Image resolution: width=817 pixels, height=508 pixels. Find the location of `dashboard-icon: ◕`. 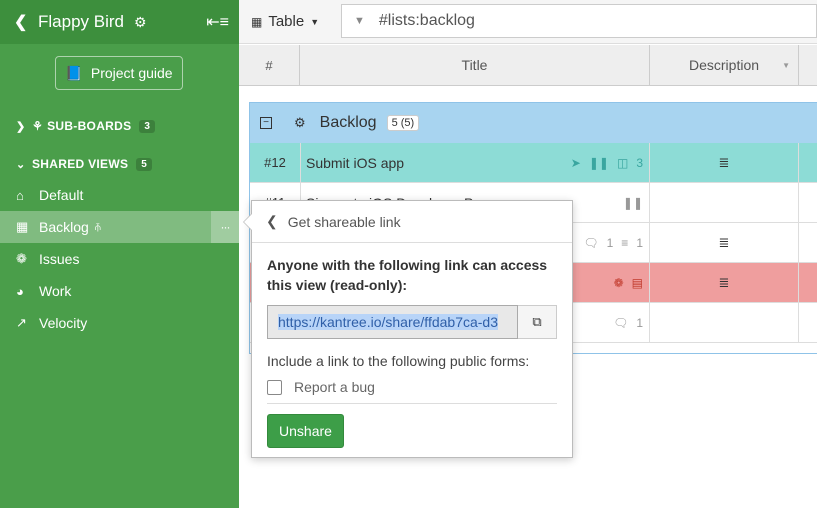

dashboard-icon: ◕ is located at coordinates (20, 291).